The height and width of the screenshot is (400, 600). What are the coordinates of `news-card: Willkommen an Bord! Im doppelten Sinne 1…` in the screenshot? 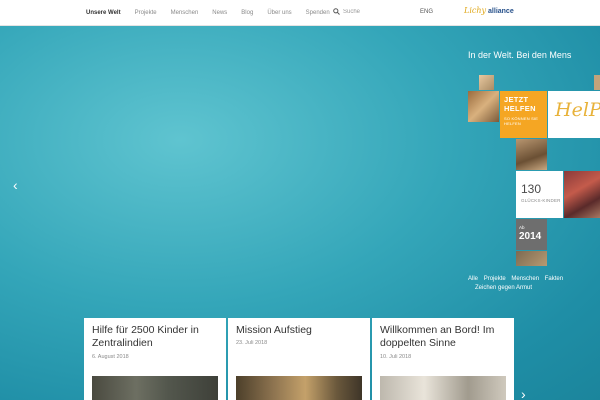 It's located at (443, 359).